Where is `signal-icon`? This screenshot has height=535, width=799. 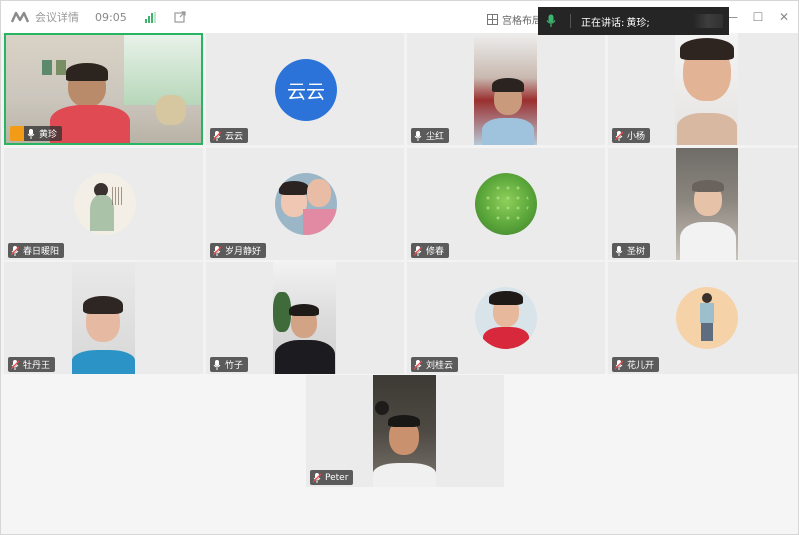 signal-icon is located at coordinates (150, 17).